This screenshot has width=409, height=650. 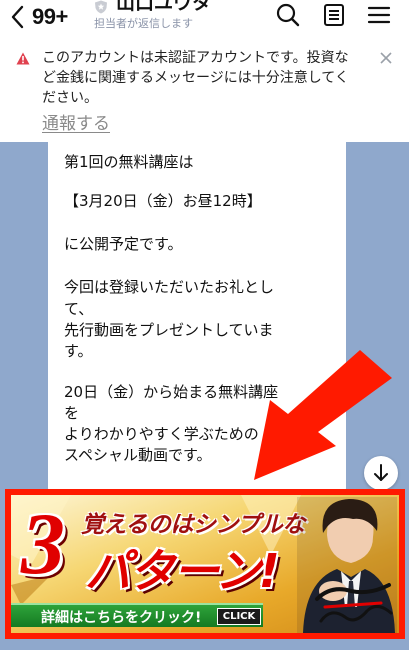 I want to click on message-line: スペシャル動画です。, so click(x=138, y=455).